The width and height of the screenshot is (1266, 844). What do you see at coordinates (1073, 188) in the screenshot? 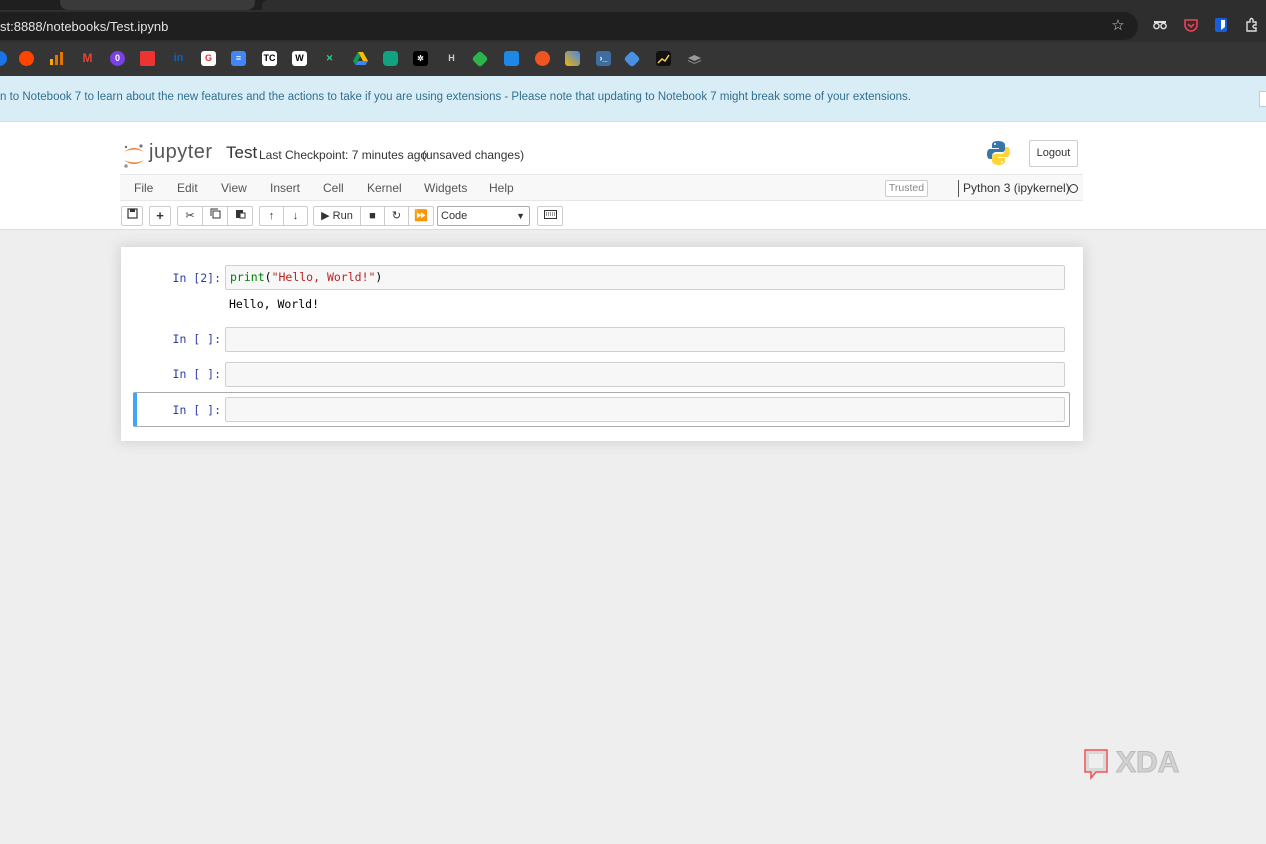
I see `kernel-status-icon` at bounding box center [1073, 188].